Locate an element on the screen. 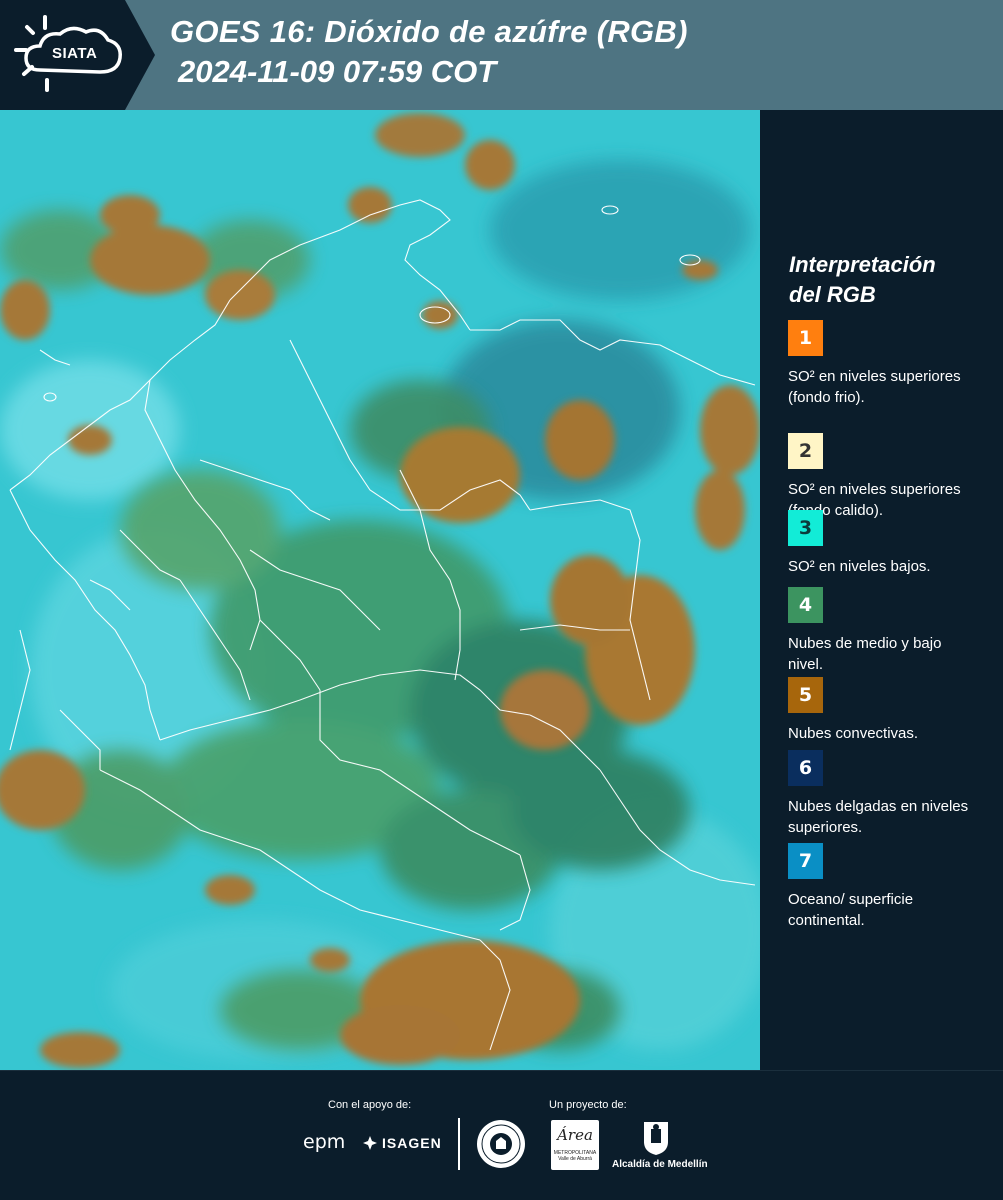  isagen-logo: ISAGEN is located at coordinates (402, 1143).